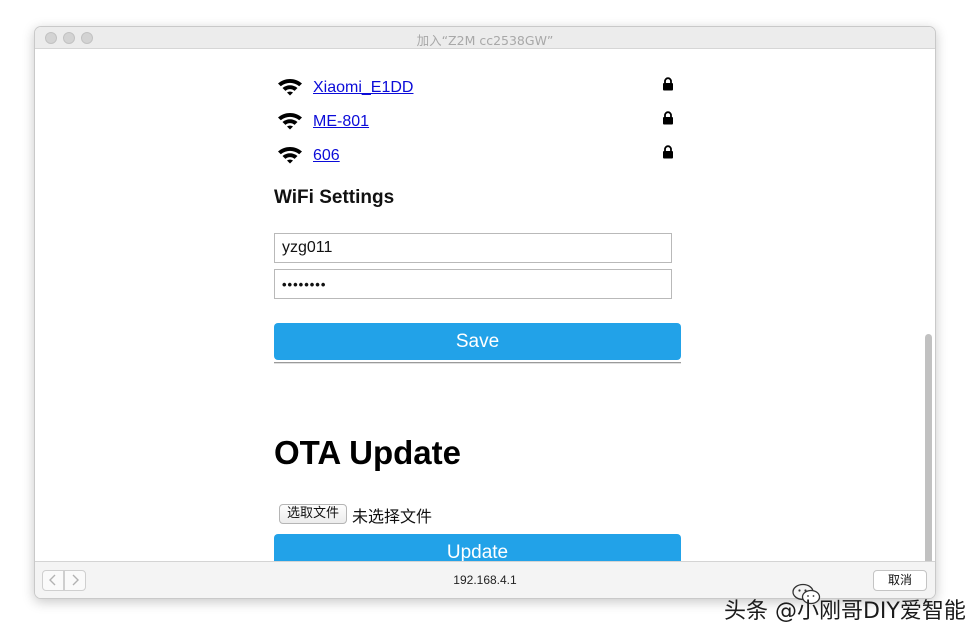 The width and height of the screenshot is (968, 640). I want to click on network-name-link: 606, so click(326, 156).